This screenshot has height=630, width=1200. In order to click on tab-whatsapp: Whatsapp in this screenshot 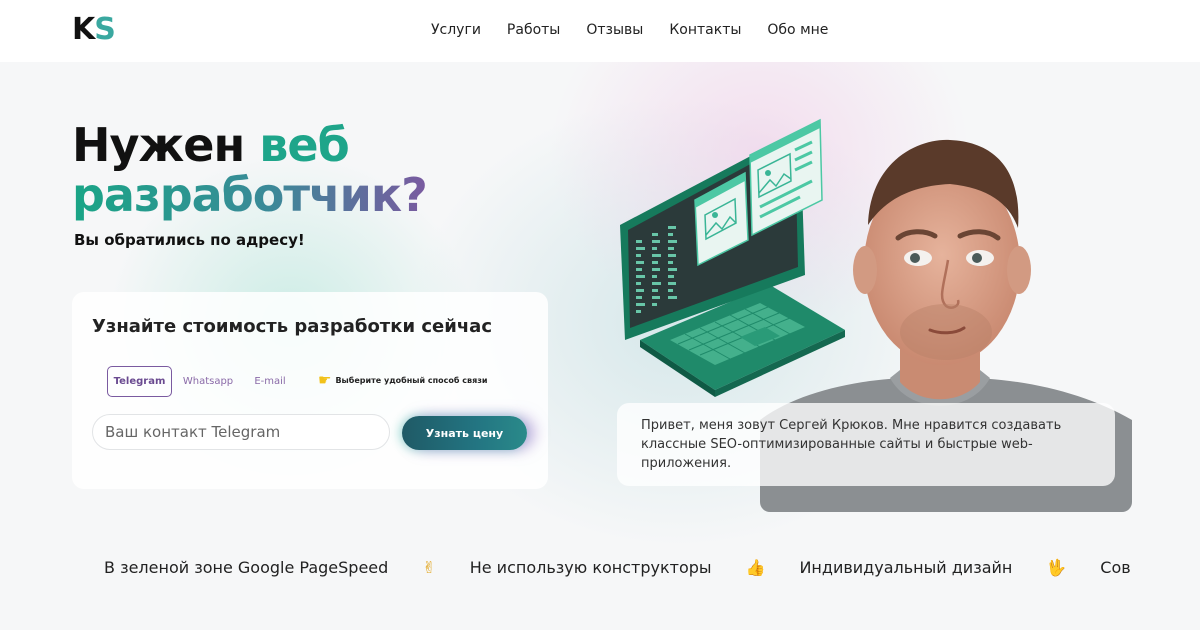, I will do `click(208, 381)`.